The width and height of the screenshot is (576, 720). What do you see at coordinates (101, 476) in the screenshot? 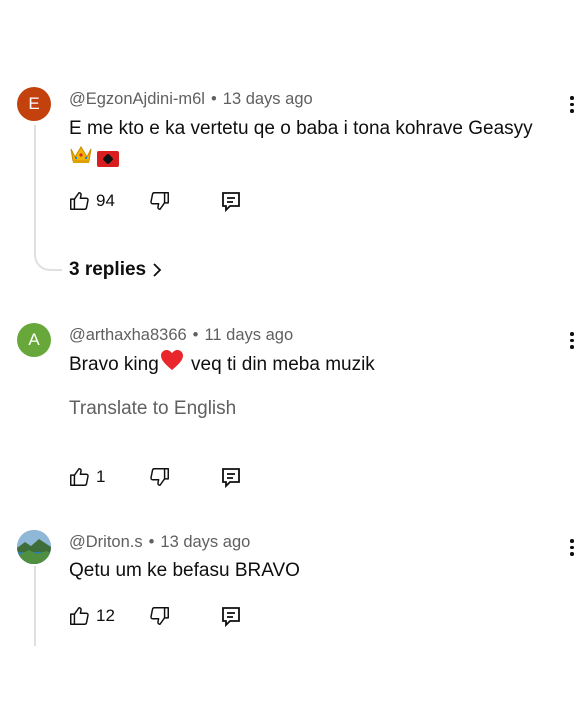
I see `like-count: 1` at bounding box center [101, 476].